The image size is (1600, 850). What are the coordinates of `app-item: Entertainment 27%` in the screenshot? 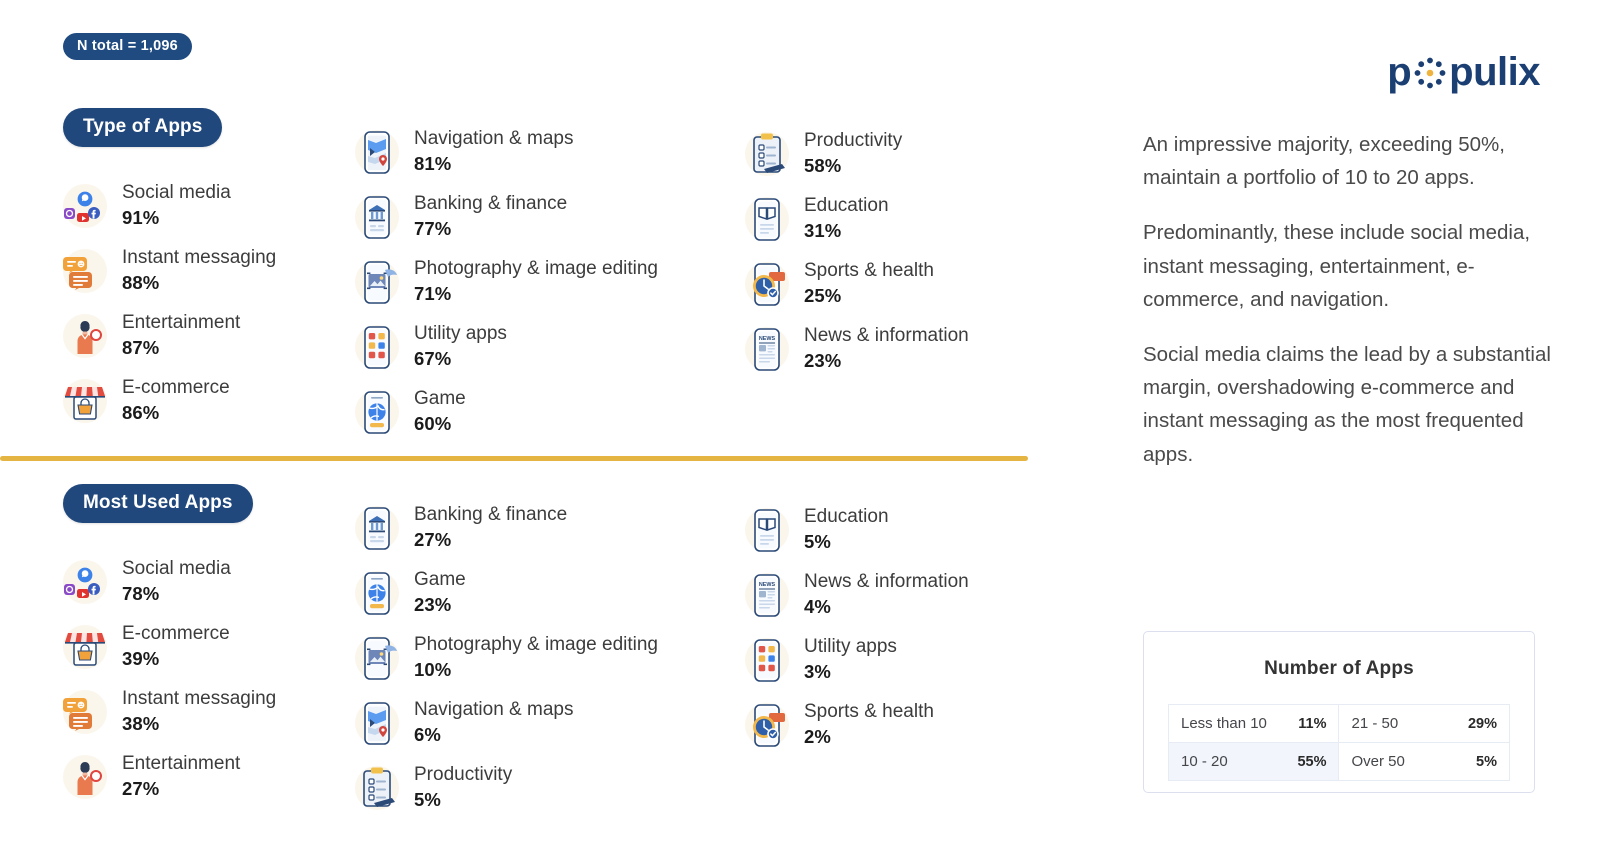 It's located at (210, 777).